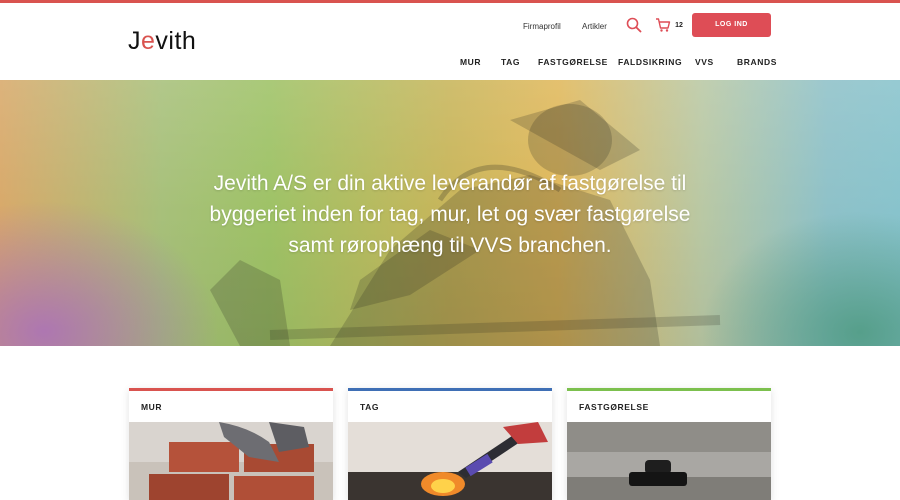  Describe the element at coordinates (542, 26) in the screenshot. I see `firmaprofil-link: Firmaprofil` at that location.